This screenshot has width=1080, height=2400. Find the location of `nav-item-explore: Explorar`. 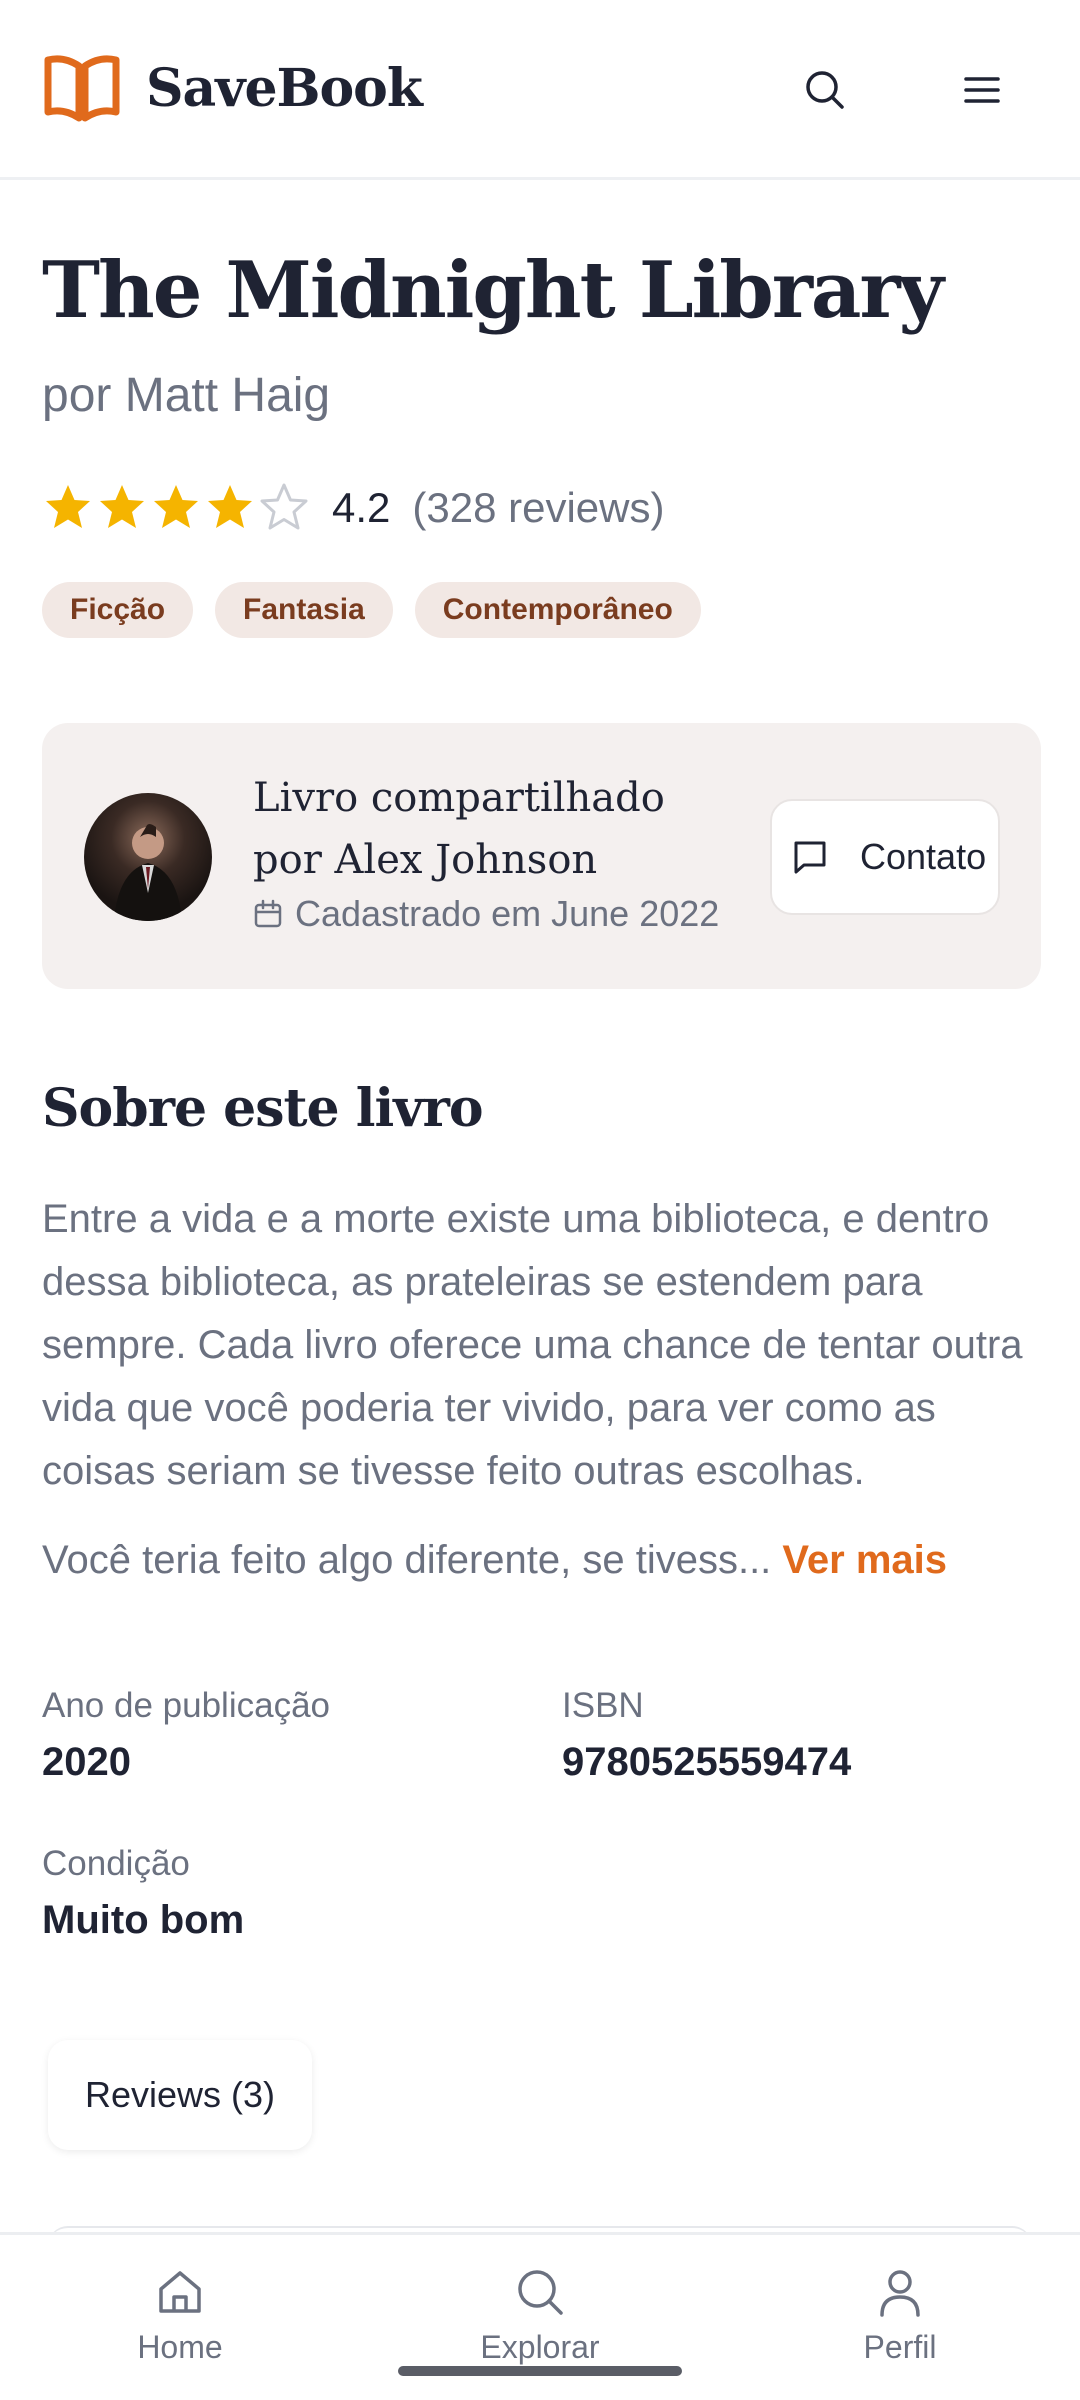

nav-item-explore: Explorar is located at coordinates (540, 2315).